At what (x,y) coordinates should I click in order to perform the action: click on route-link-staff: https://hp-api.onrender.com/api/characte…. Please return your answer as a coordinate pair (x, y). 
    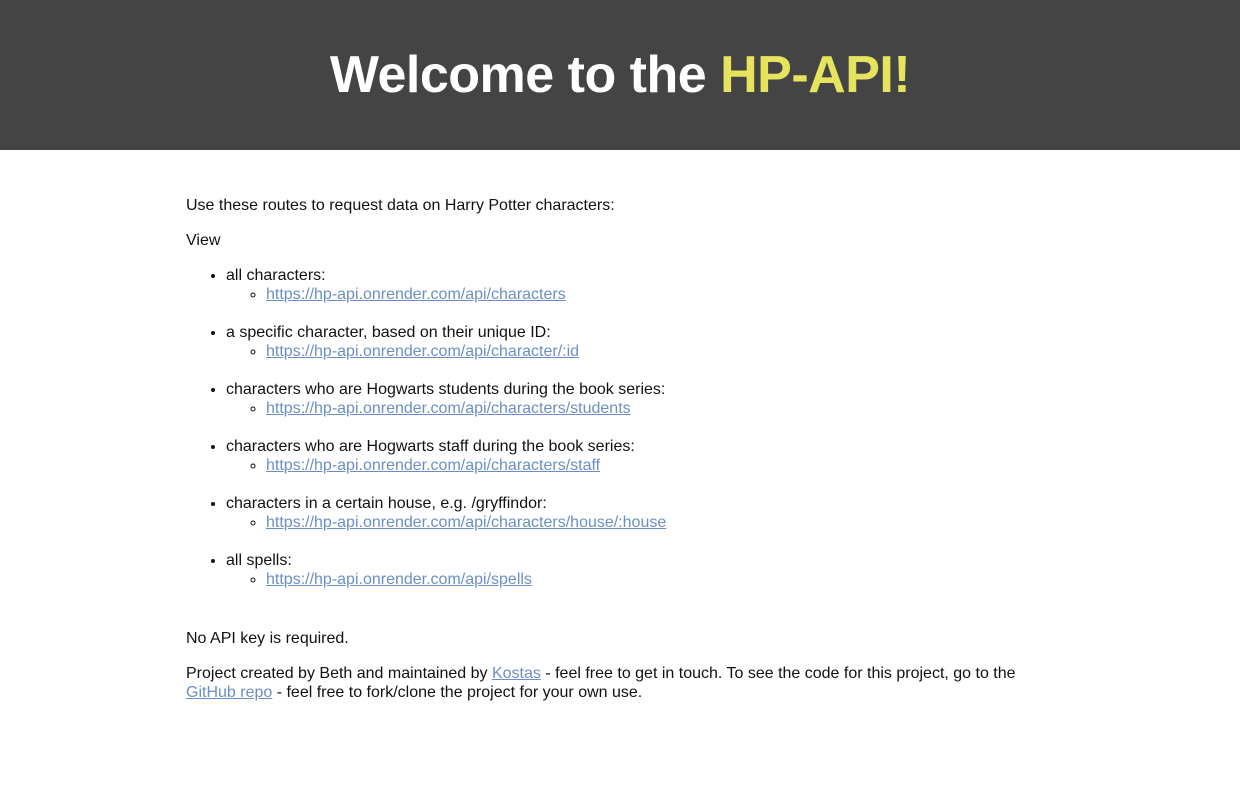
    Looking at the image, I should click on (433, 465).